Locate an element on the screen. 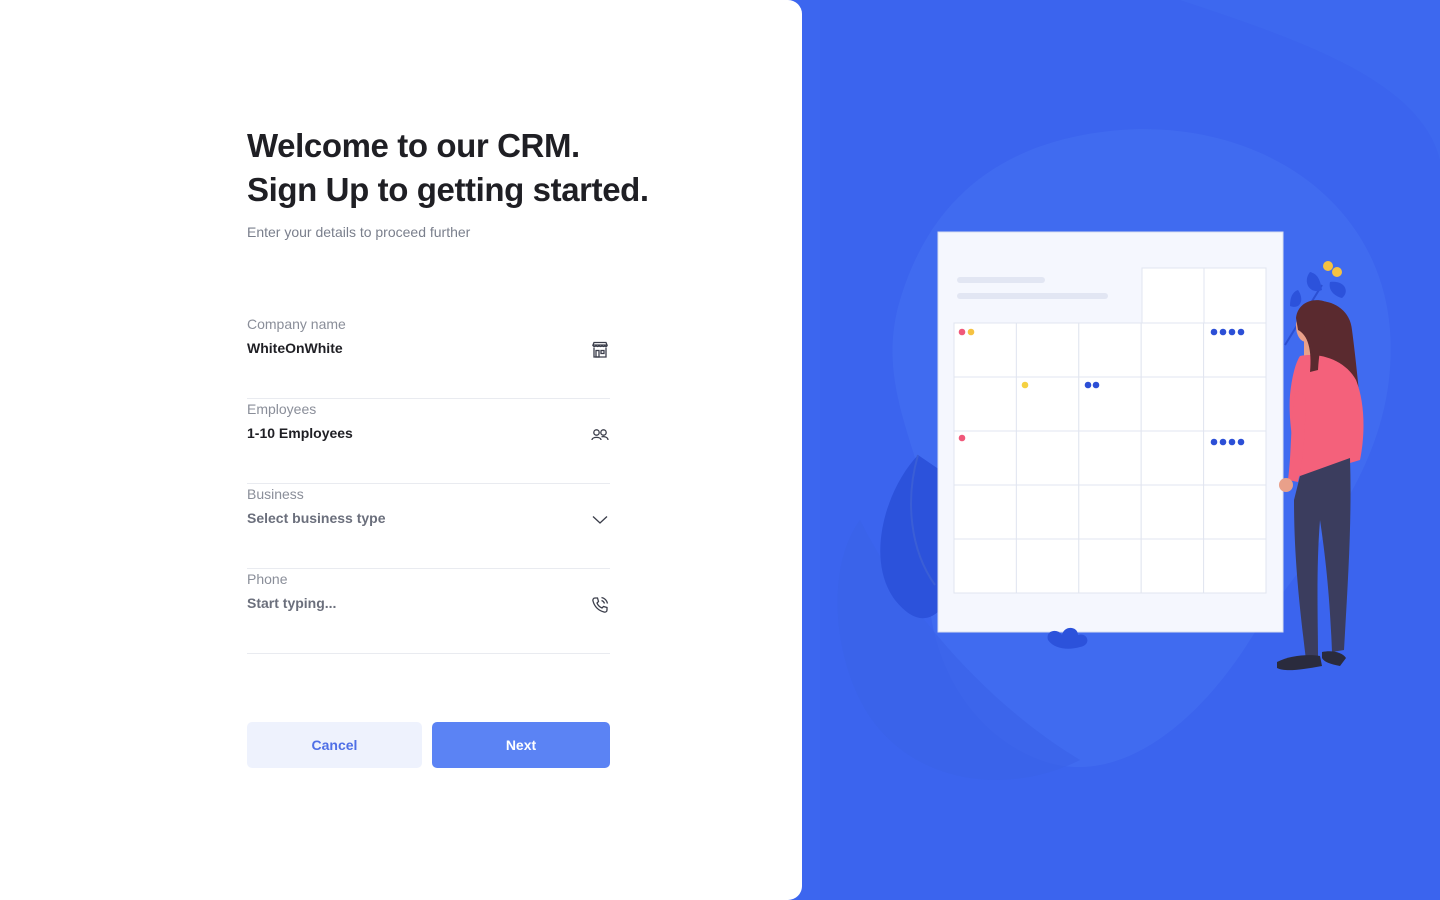 The image size is (1440, 900). cancel-button: Cancel is located at coordinates (334, 745).